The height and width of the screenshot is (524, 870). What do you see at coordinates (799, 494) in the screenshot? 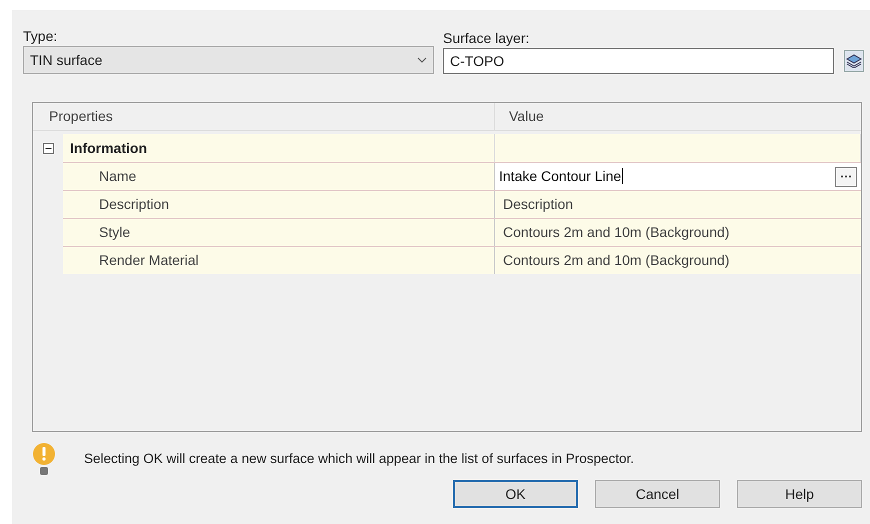
I see `dialog-button: Help` at bounding box center [799, 494].